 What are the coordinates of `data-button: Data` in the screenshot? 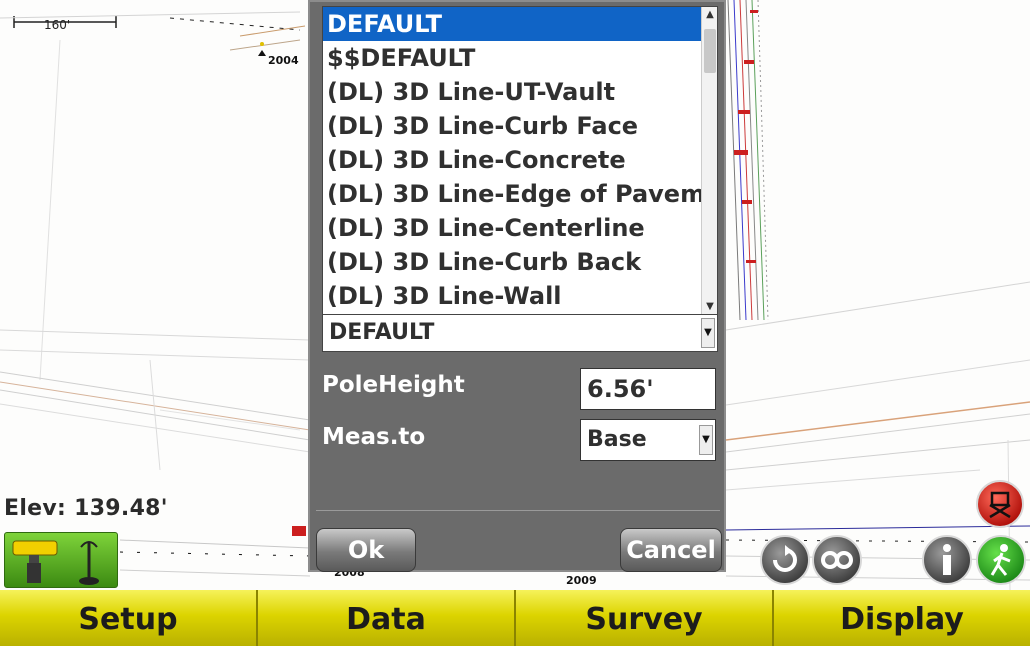 It's located at (387, 618).